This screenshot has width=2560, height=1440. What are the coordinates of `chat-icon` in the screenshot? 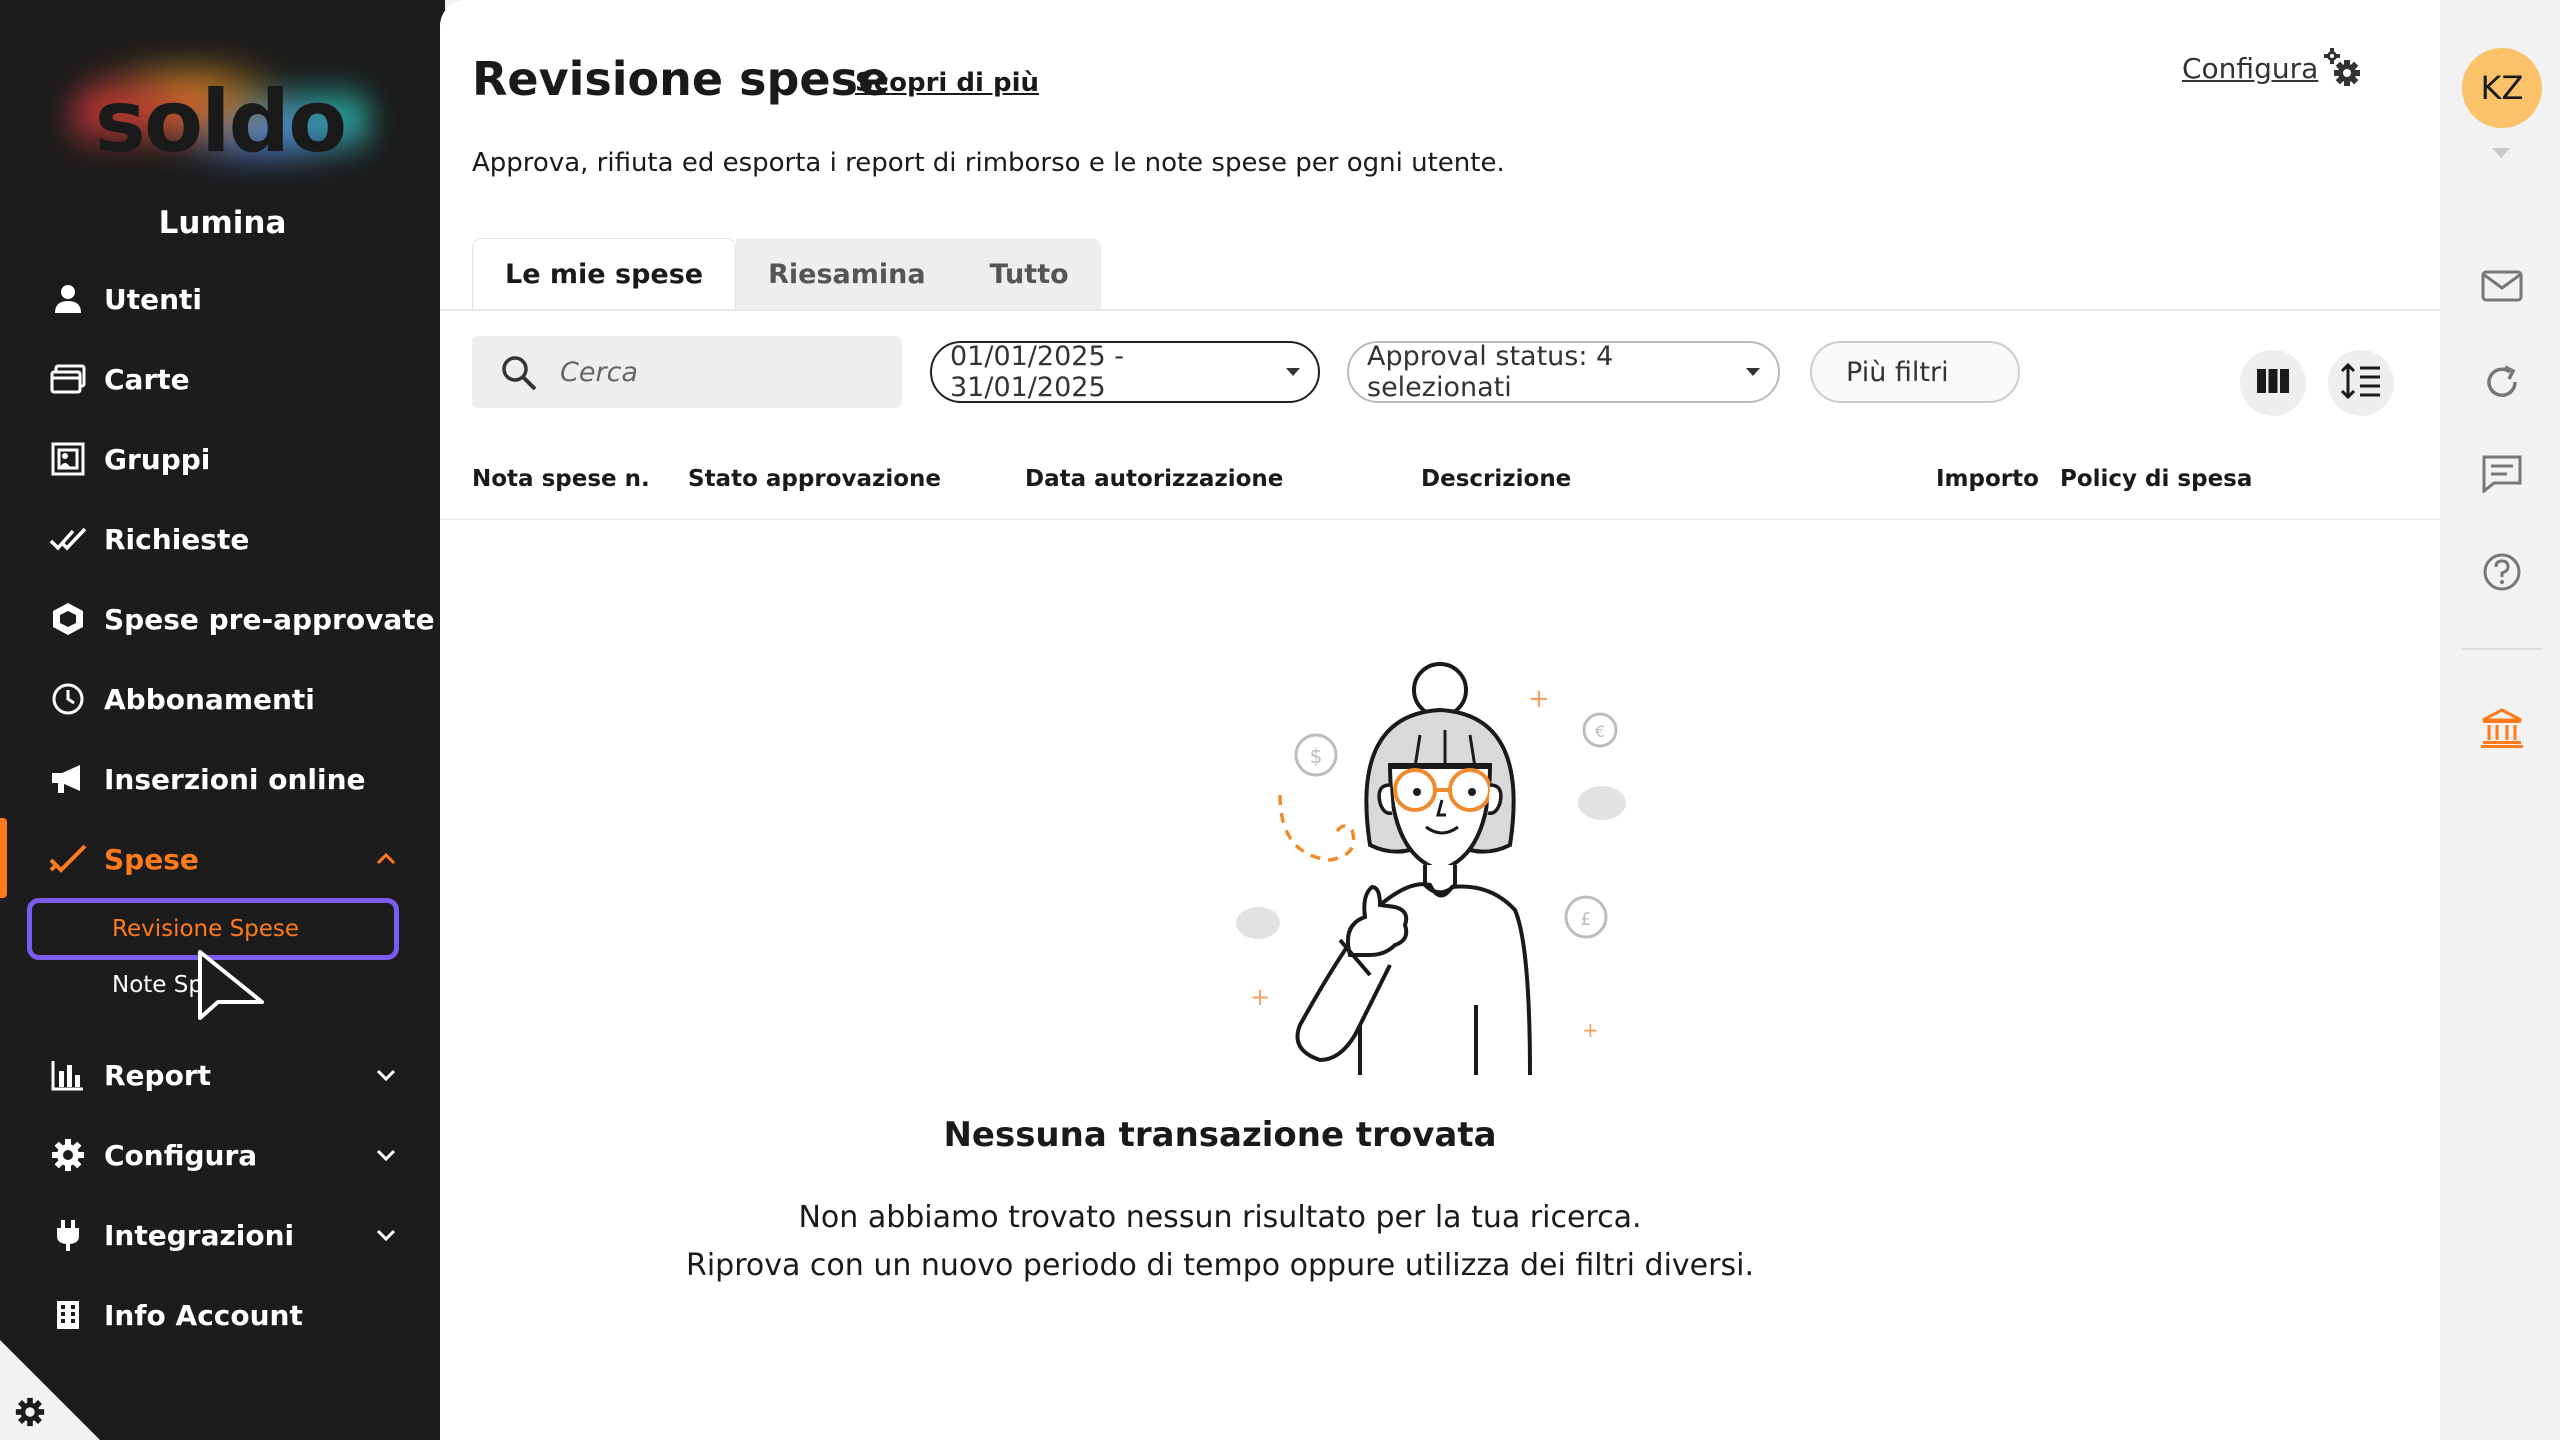 It's located at (2502, 474).